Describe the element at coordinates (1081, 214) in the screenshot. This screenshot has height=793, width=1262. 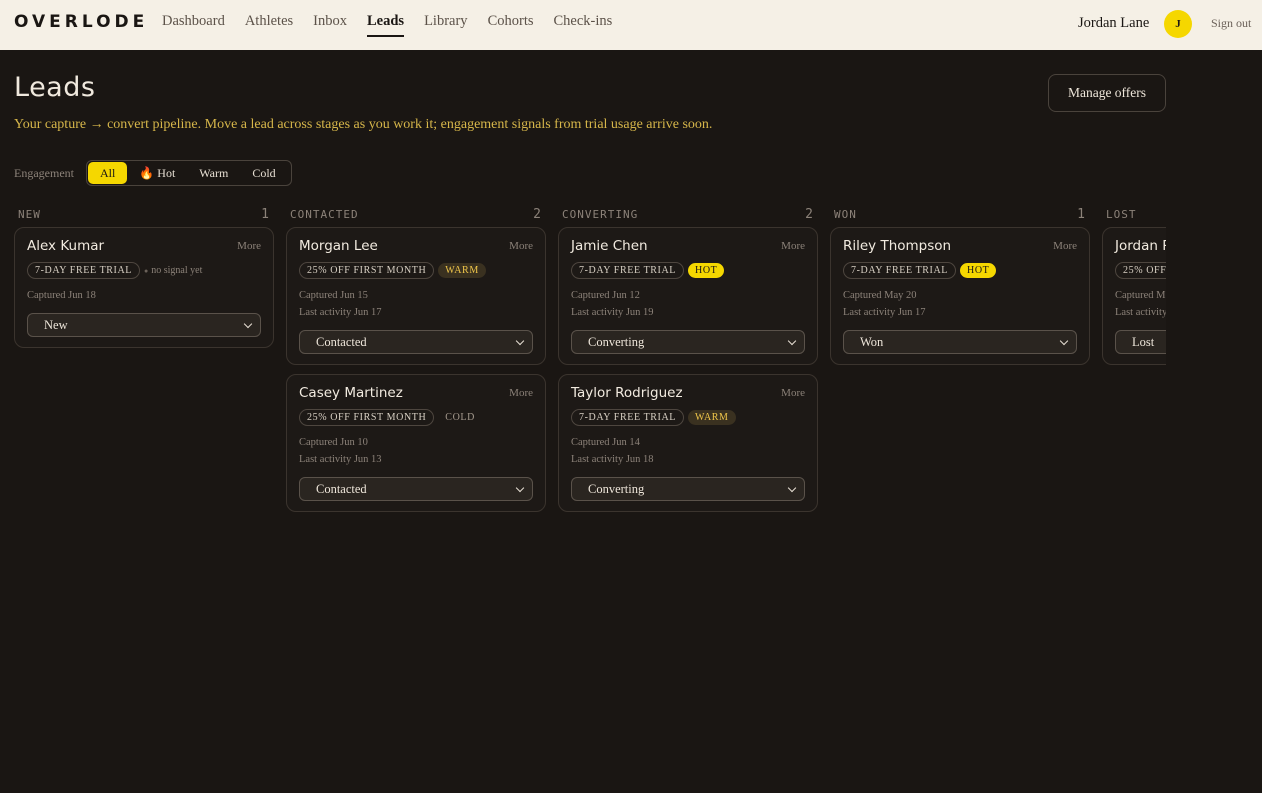
I see `column-count: 1` at that location.